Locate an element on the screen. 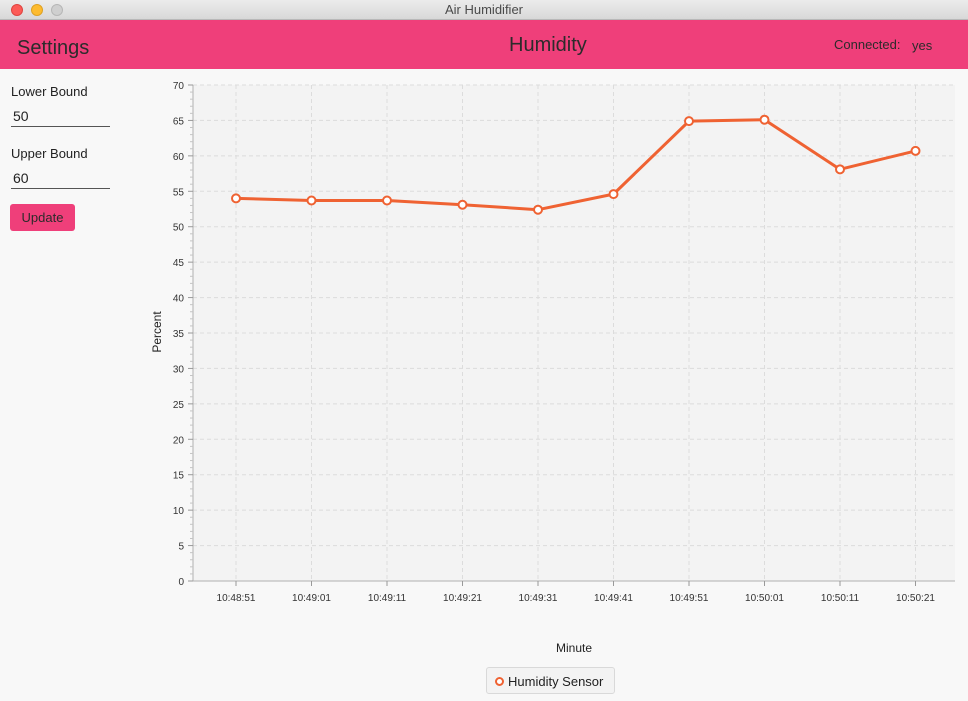  x-tick-label: 10:50:01 is located at coordinates (764, 598).